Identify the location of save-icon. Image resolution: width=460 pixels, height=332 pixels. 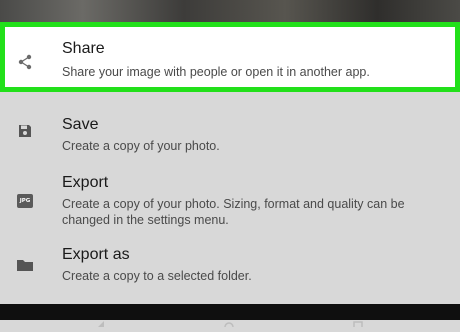
(25, 131).